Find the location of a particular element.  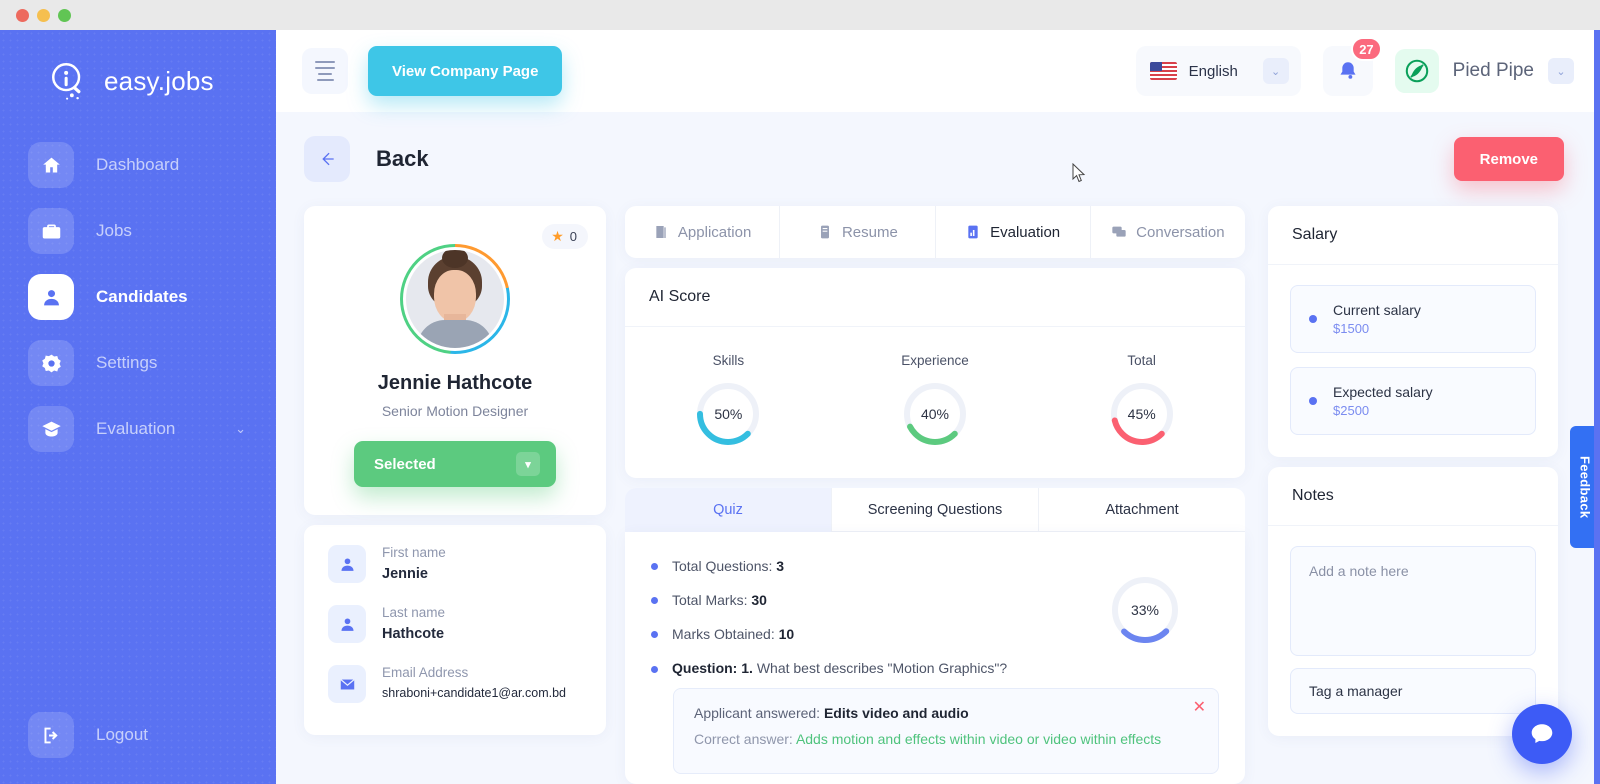

qtab-label: Quiz is located at coordinates (728, 510).